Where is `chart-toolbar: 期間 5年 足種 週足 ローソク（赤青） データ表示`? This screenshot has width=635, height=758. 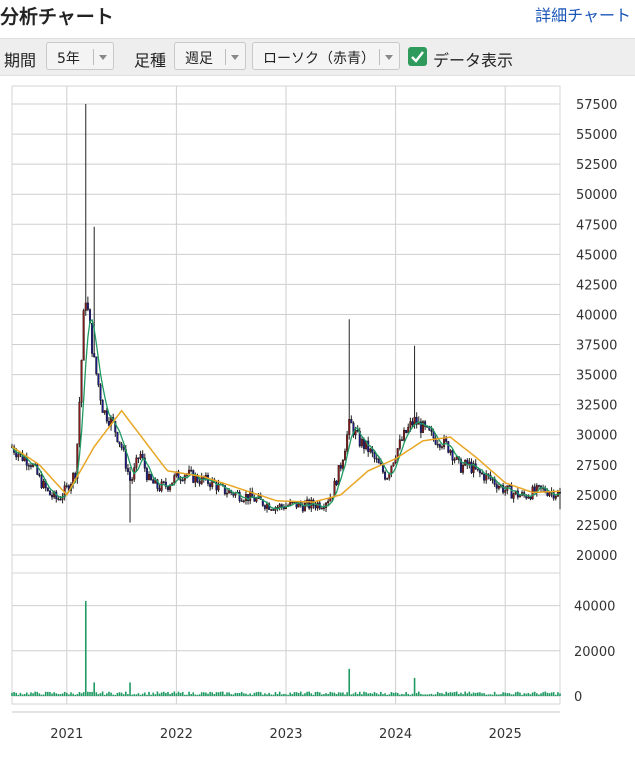 chart-toolbar: 期間 5年 足種 週足 ローソク（赤青） データ表示 is located at coordinates (317, 57).